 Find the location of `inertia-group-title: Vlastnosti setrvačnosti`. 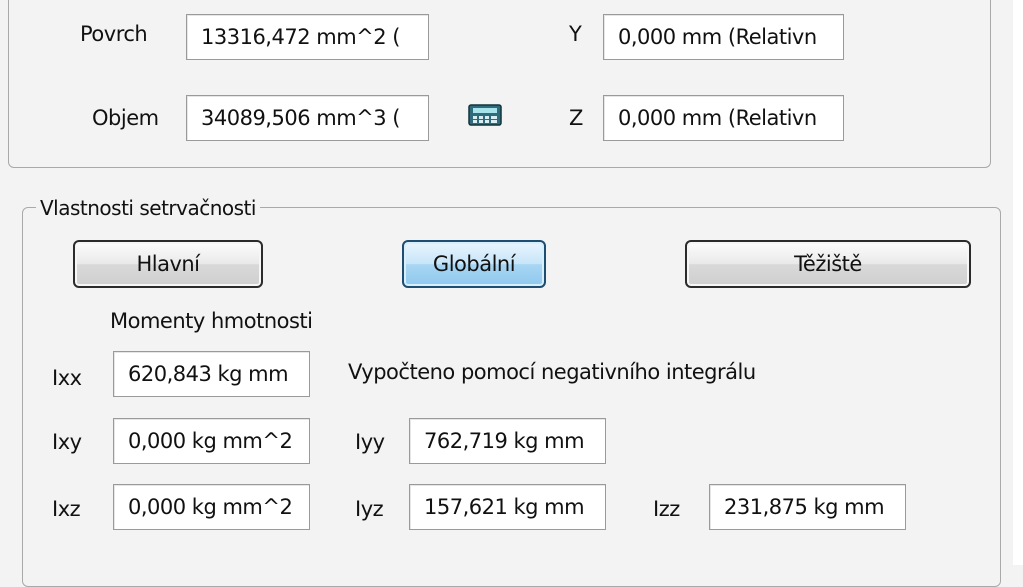

inertia-group-title: Vlastnosti setrvačnosti is located at coordinates (148, 208).